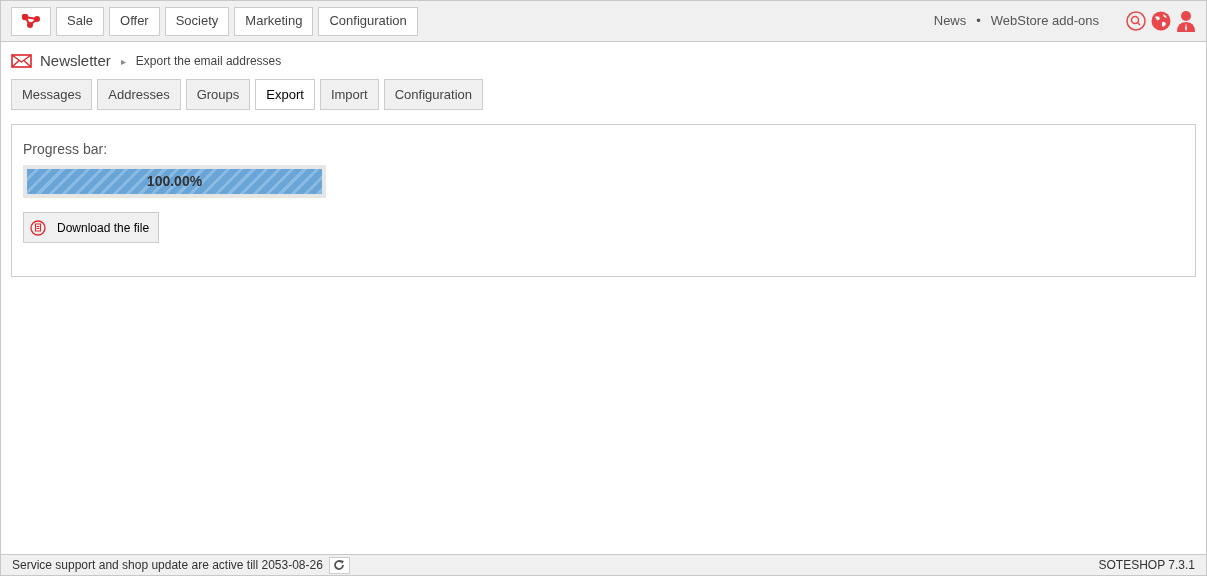  Describe the element at coordinates (75, 61) in the screenshot. I see `section-title: Newsletter` at that location.